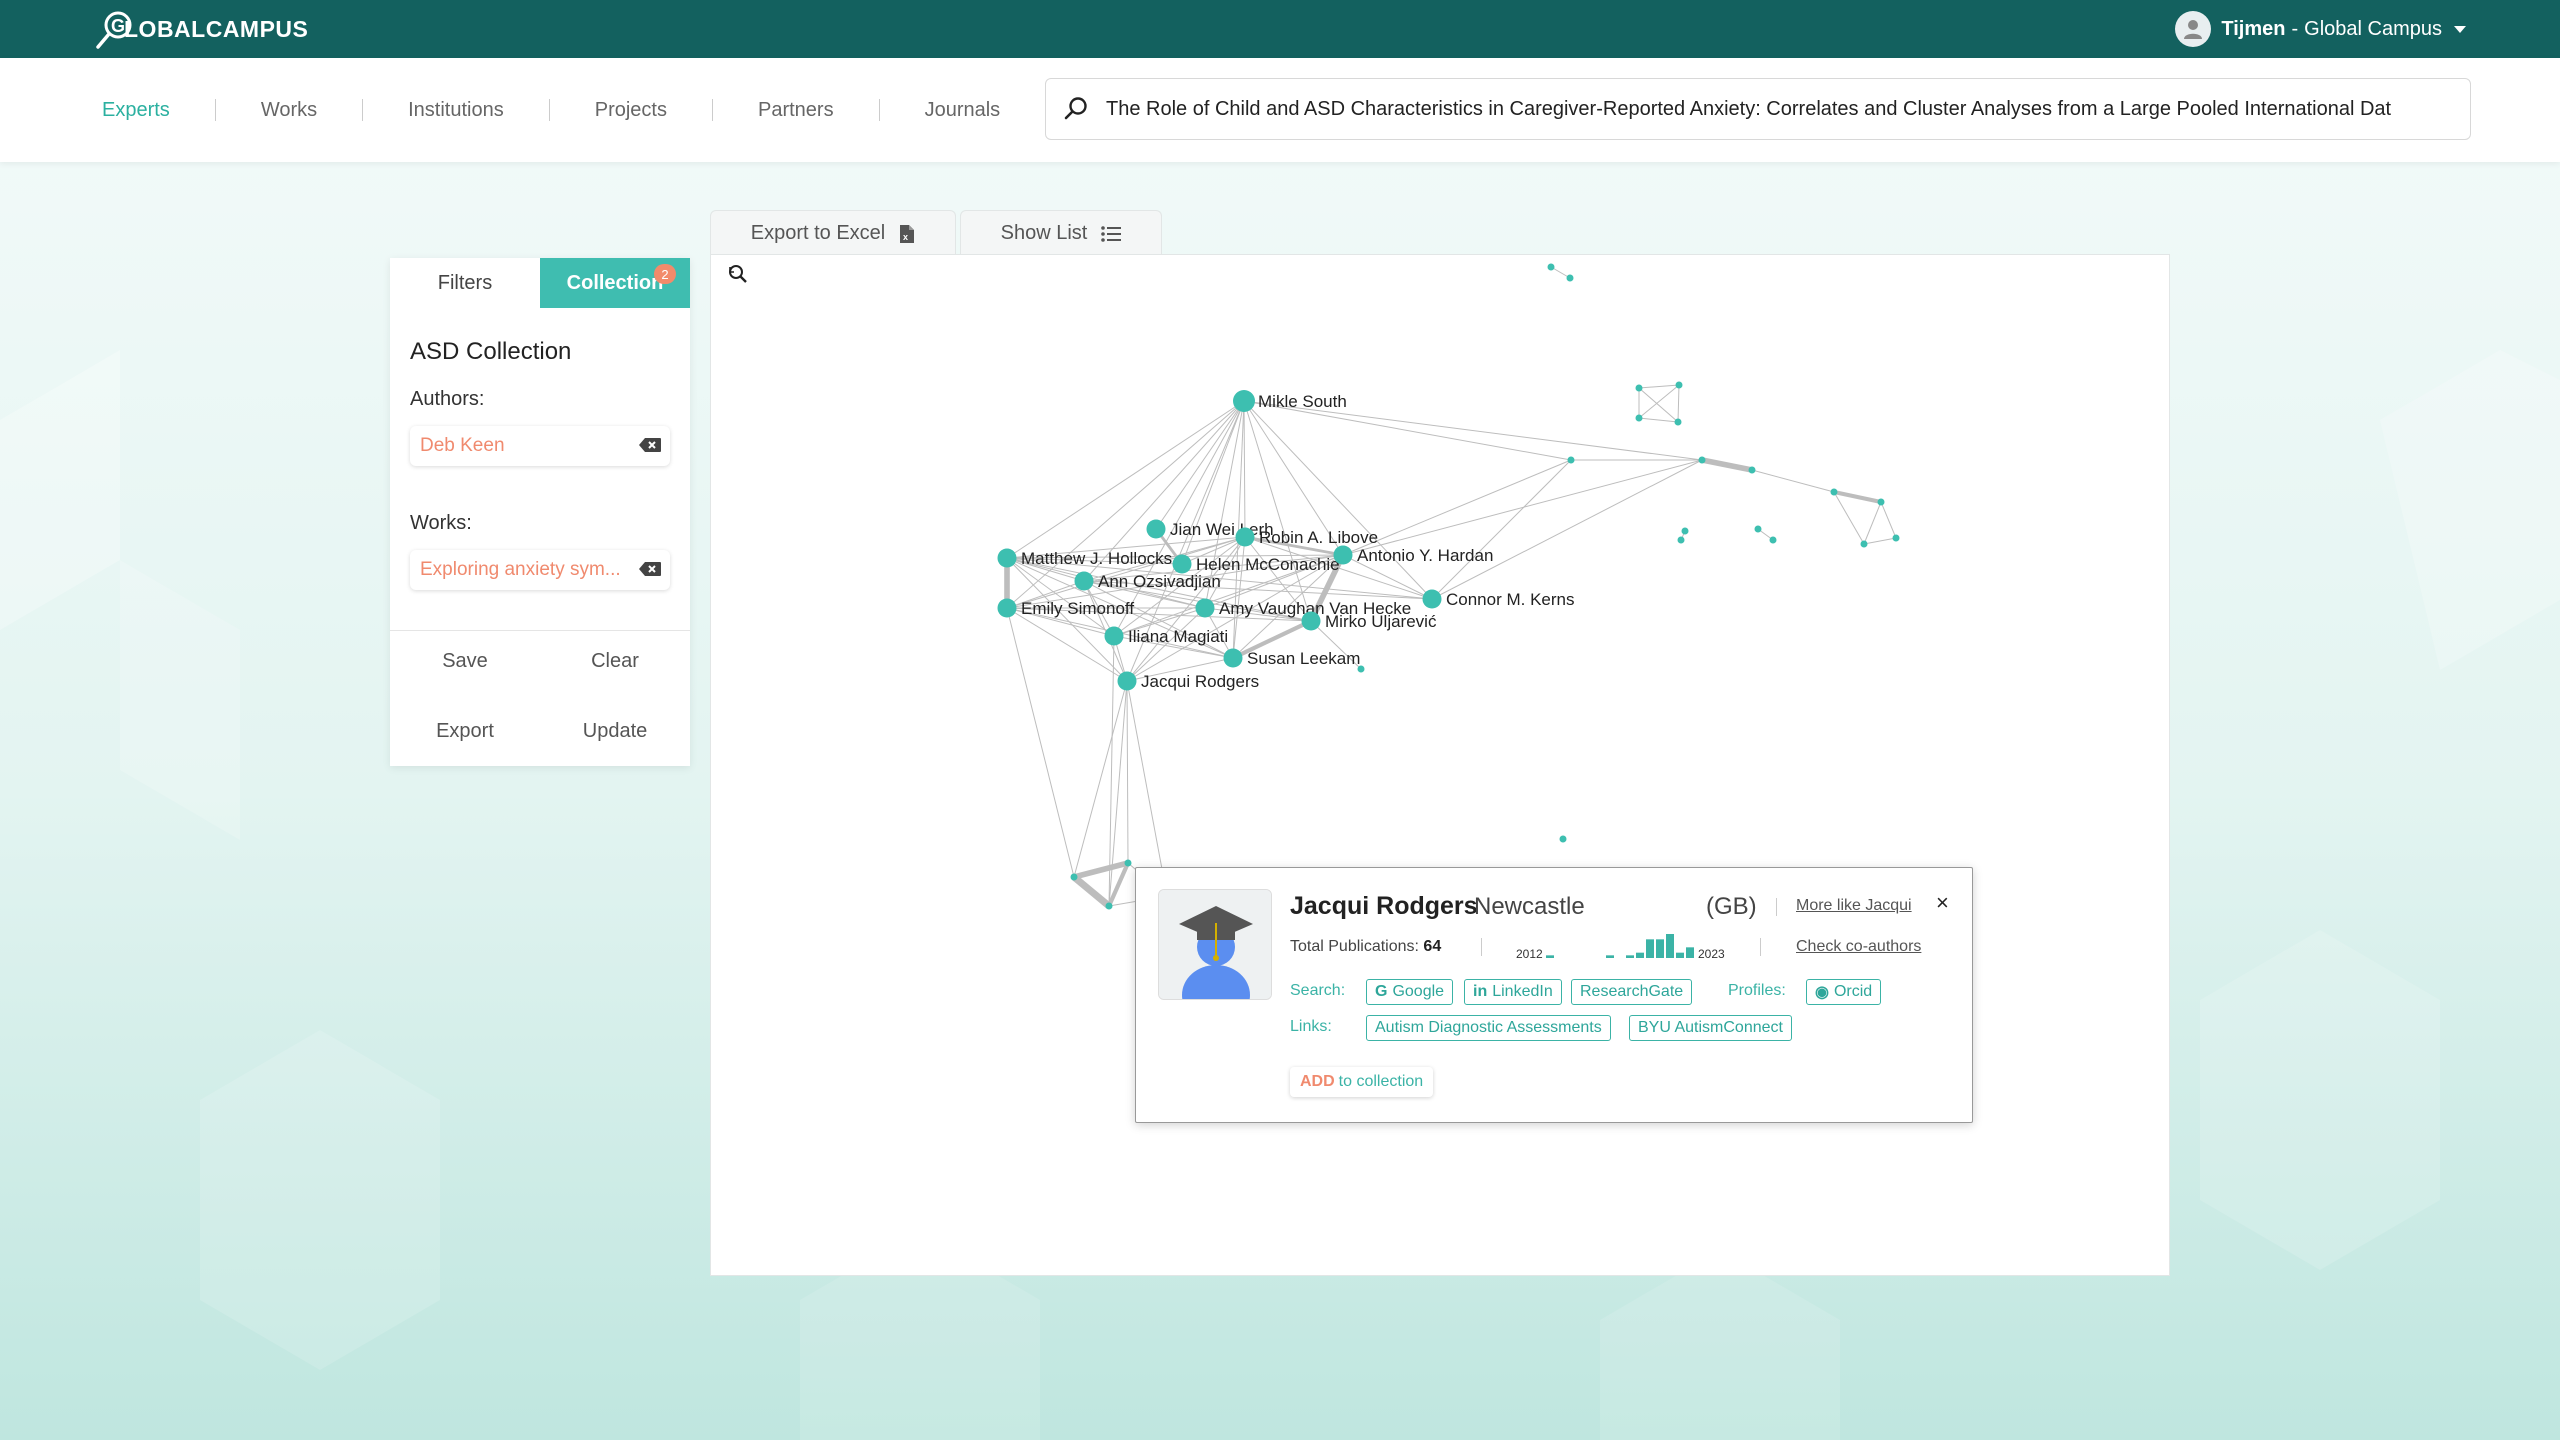 The width and height of the screenshot is (2560, 1440). Describe the element at coordinates (1245, 537) in the screenshot. I see `graph-node-robin-libove` at that location.